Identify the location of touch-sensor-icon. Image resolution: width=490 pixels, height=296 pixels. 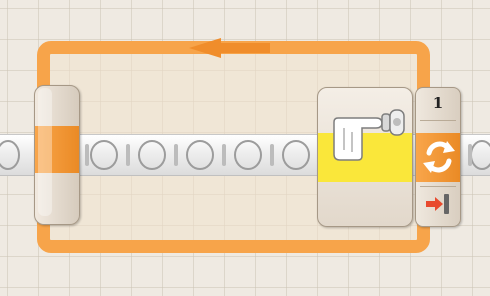
(369, 135).